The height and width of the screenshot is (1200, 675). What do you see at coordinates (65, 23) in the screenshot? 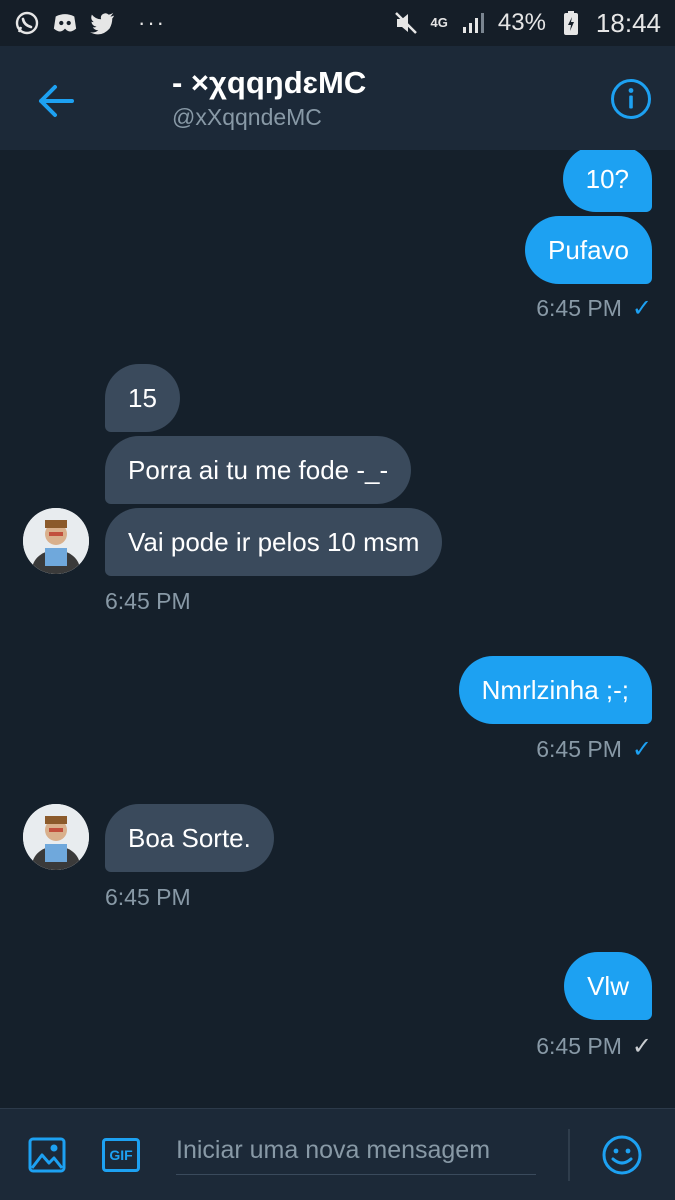
I see `discord-icon` at bounding box center [65, 23].